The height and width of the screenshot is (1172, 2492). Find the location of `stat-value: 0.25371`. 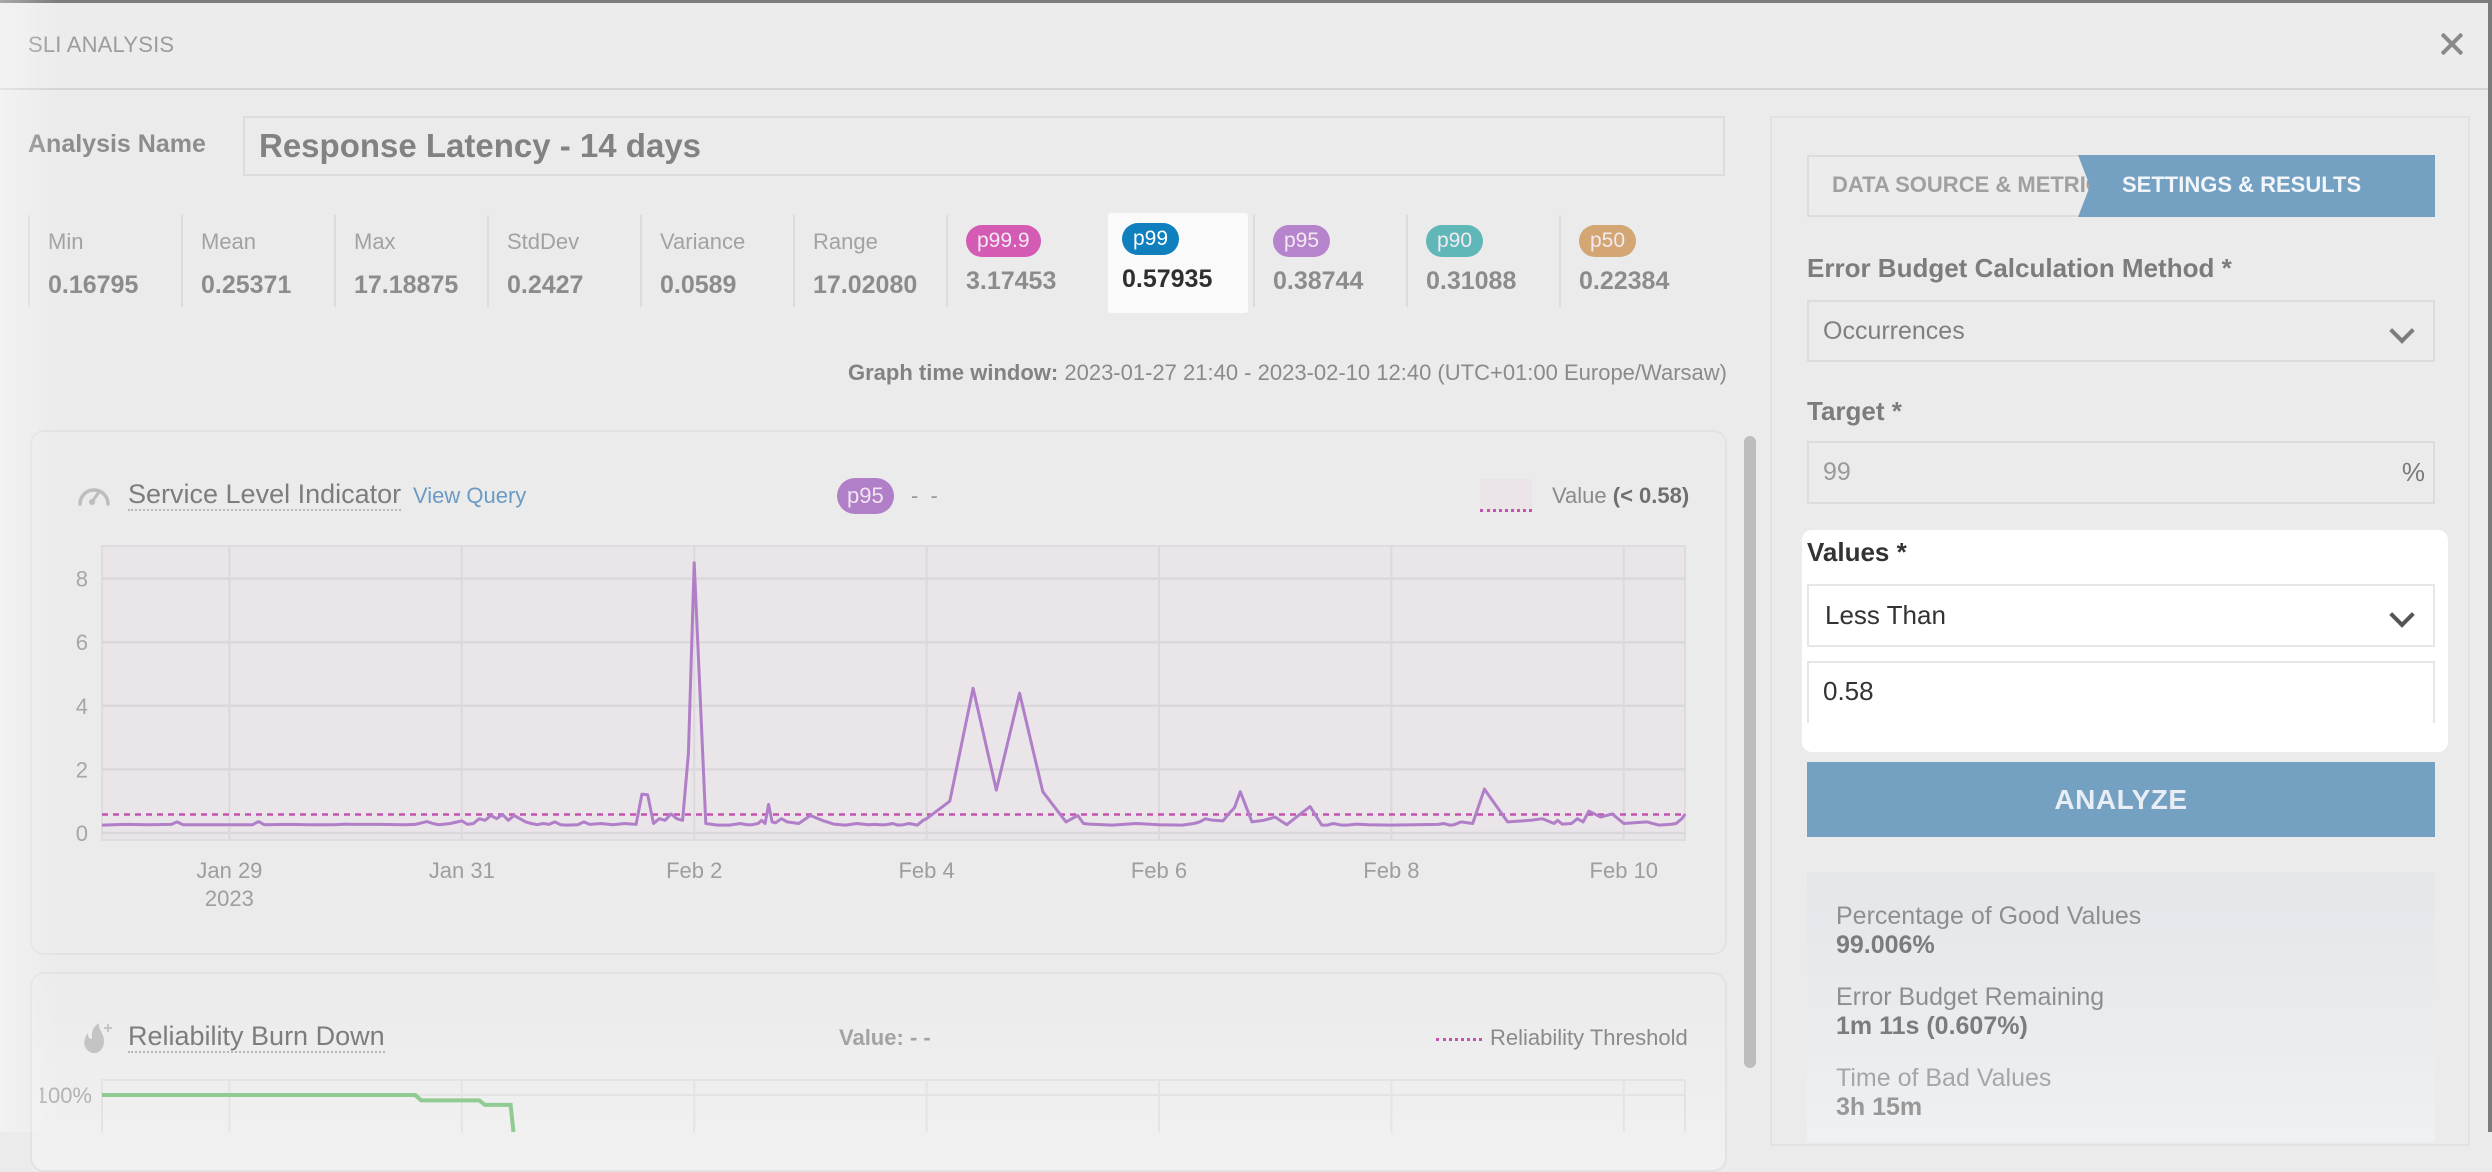

stat-value: 0.25371 is located at coordinates (246, 285).